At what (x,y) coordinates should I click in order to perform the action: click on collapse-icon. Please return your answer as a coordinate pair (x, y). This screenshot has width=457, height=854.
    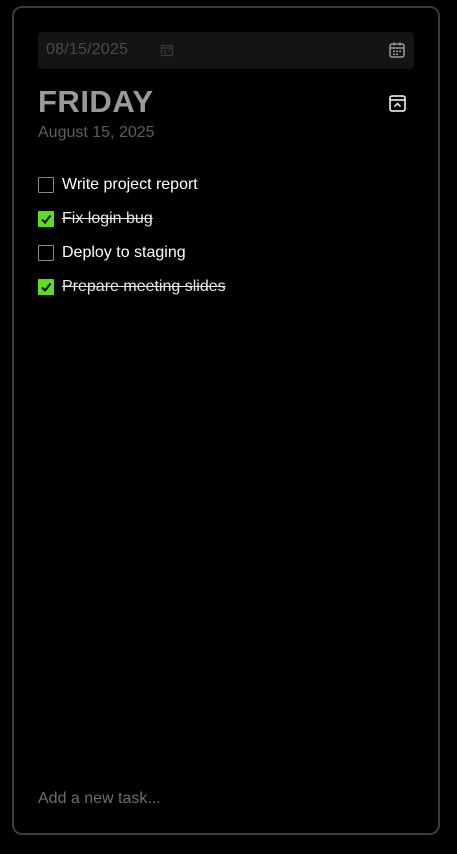
    Looking at the image, I should click on (397, 103).